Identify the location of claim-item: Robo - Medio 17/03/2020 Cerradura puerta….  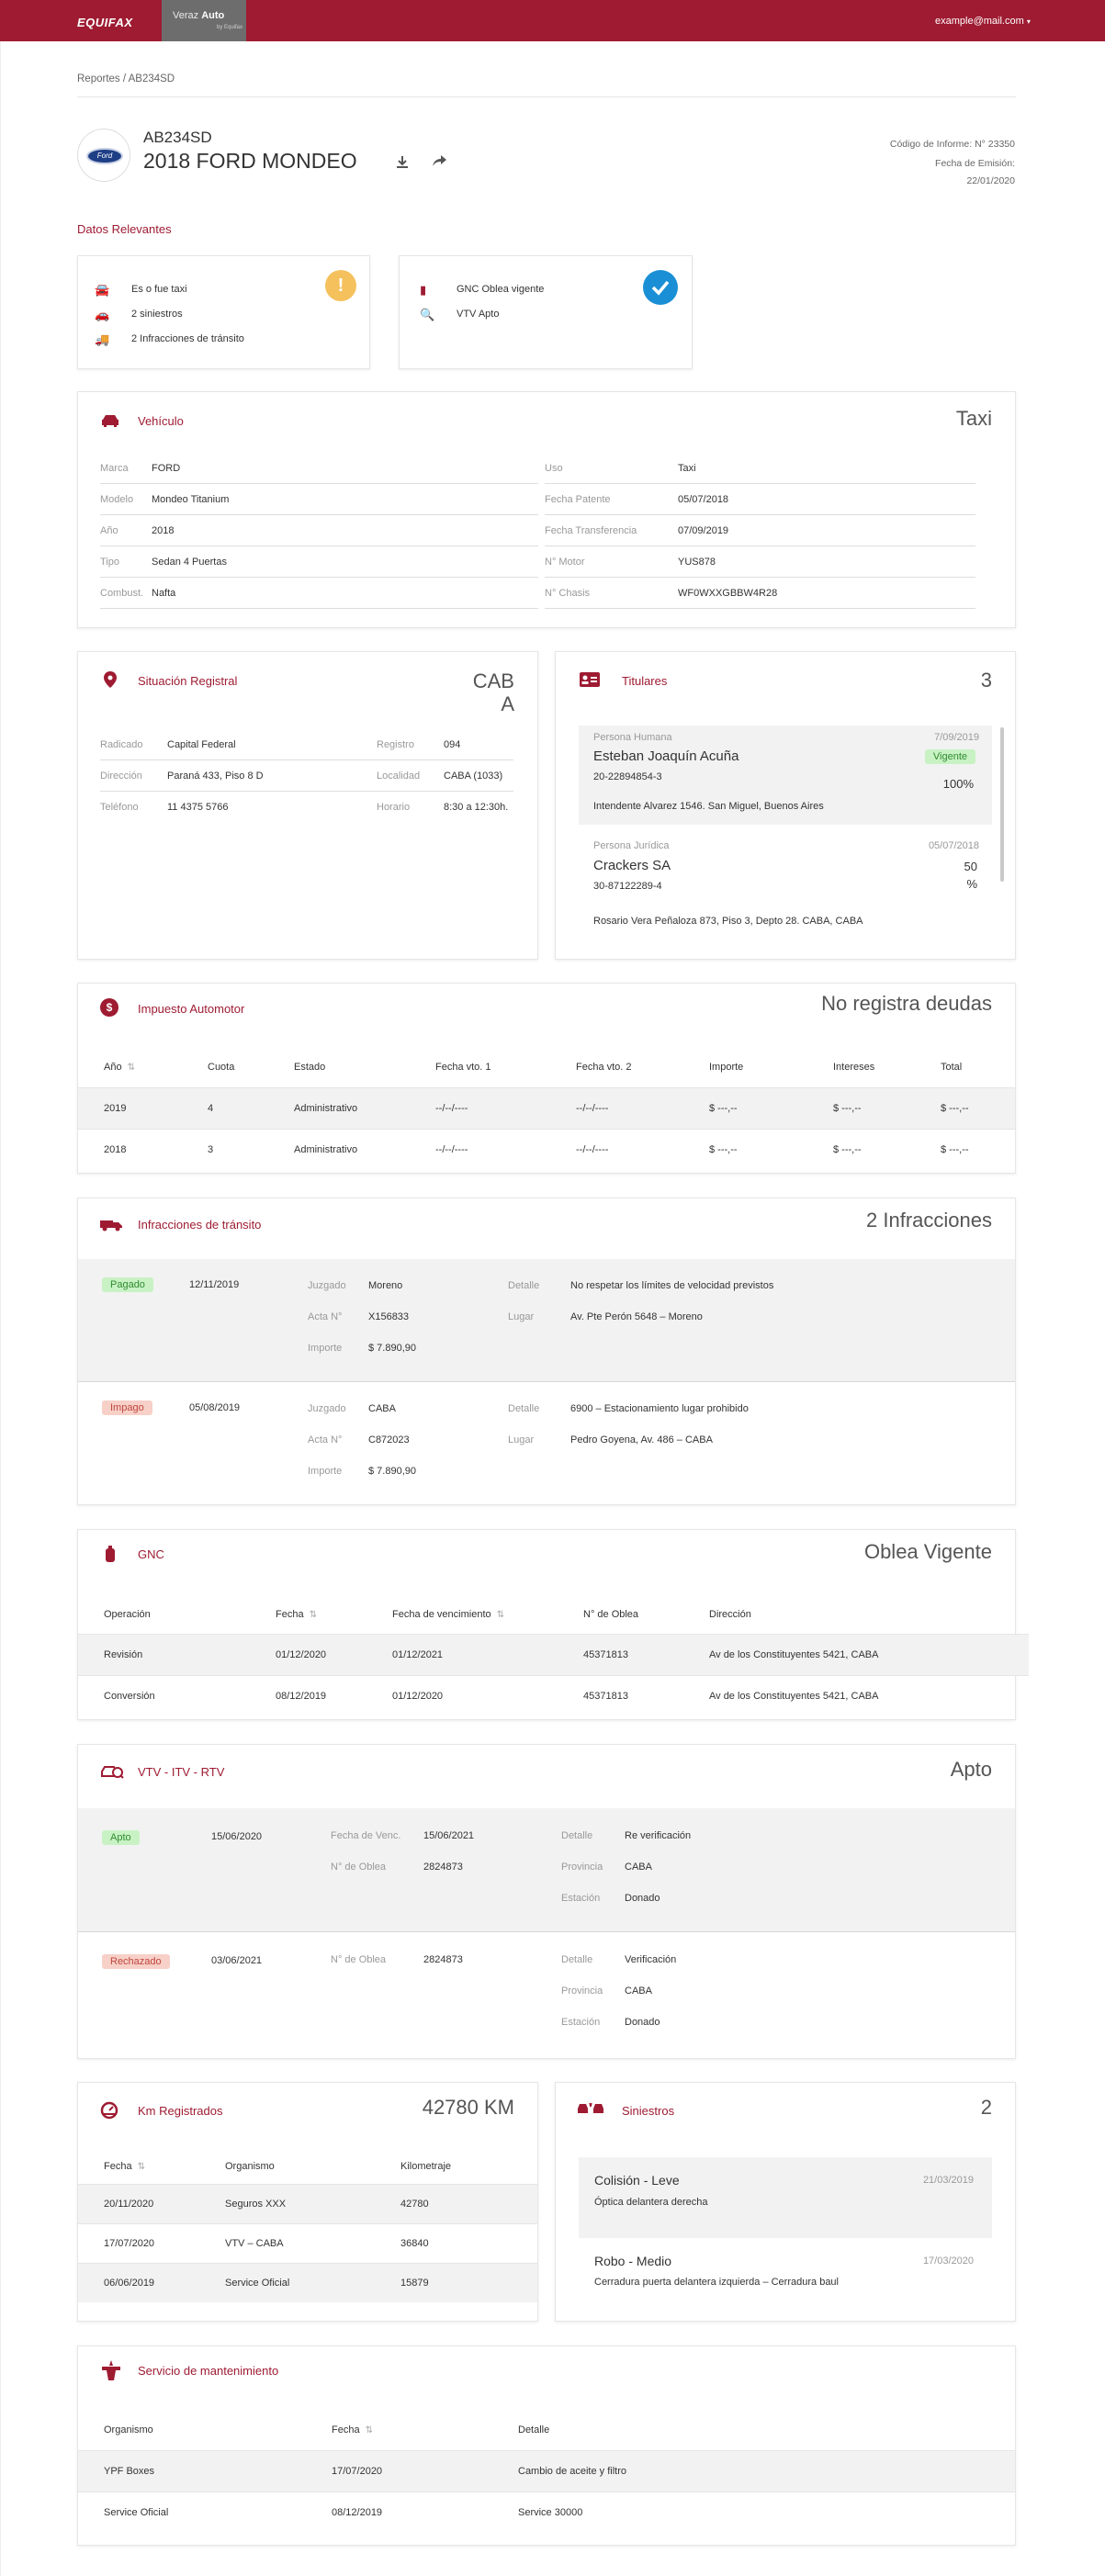
(785, 2275).